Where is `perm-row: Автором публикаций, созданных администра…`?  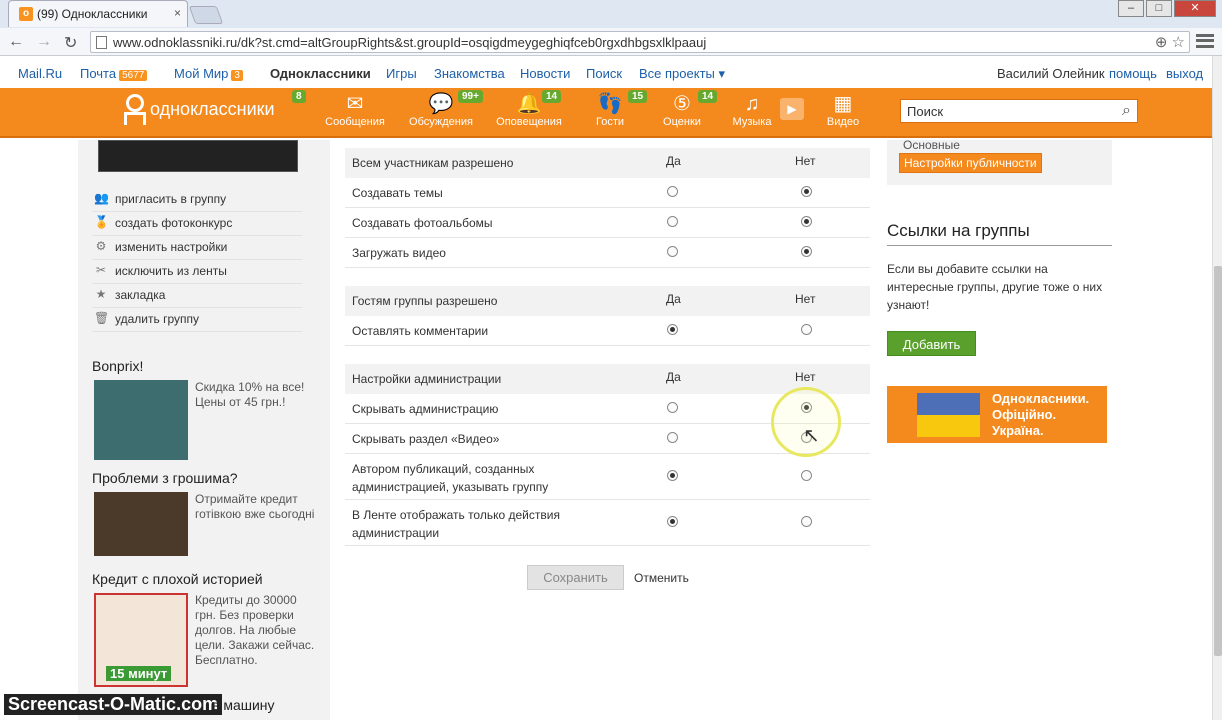 perm-row: Автором публикаций, созданных администра… is located at coordinates (607, 477).